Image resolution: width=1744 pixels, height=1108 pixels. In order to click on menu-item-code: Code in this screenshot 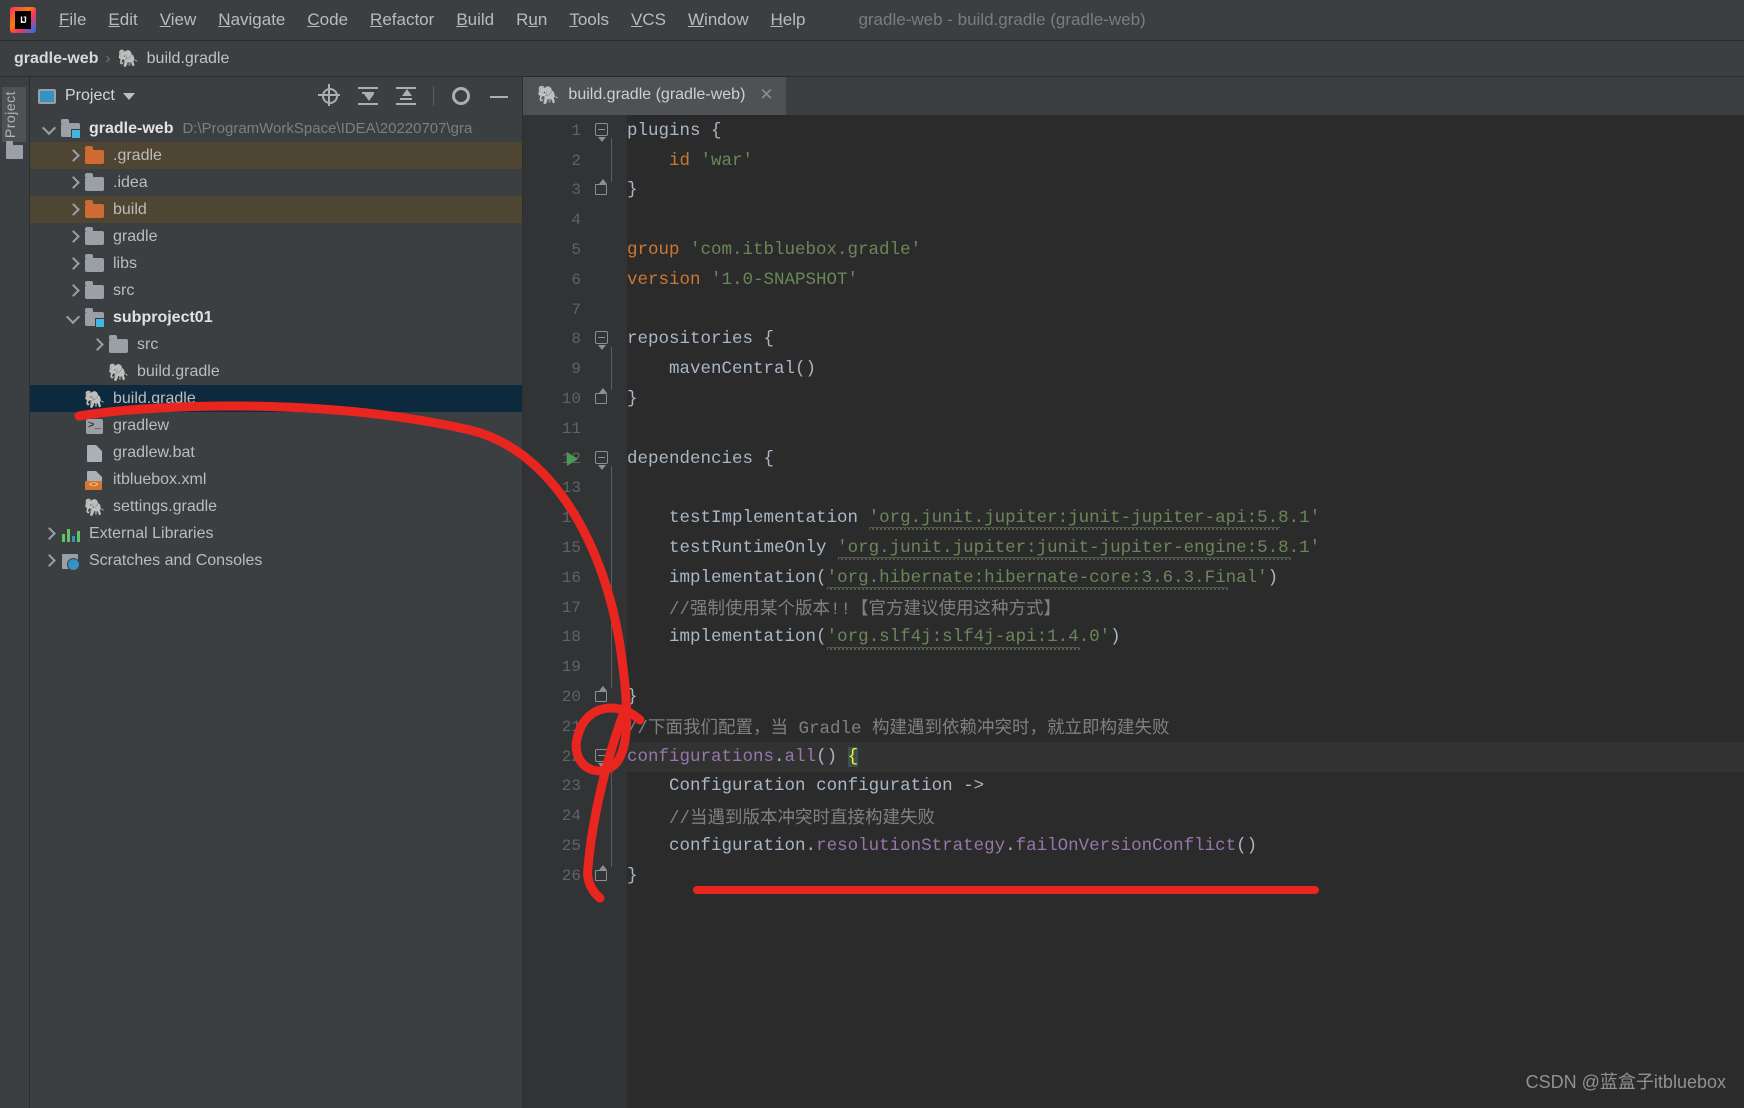, I will do `click(327, 20)`.